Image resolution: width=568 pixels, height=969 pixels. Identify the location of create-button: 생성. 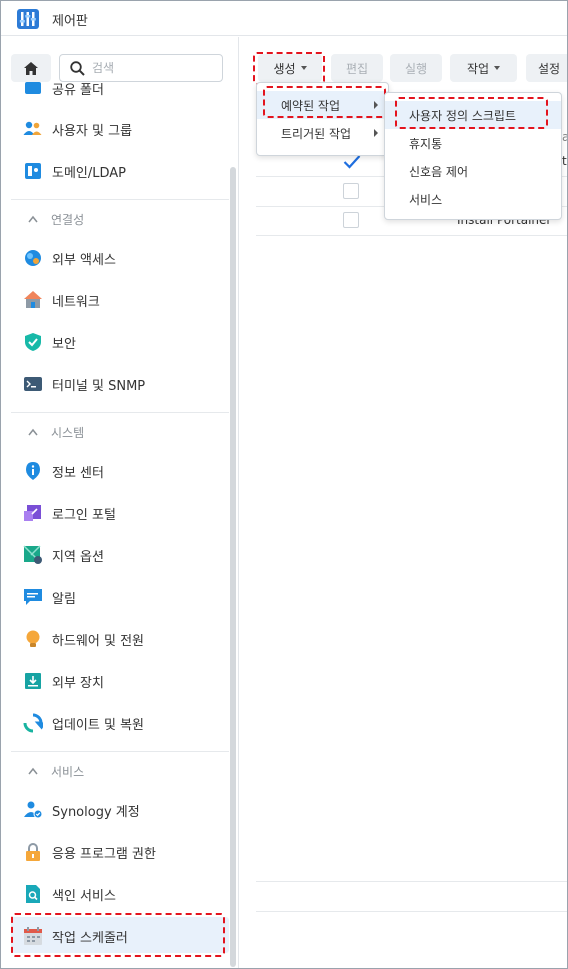
(290, 68).